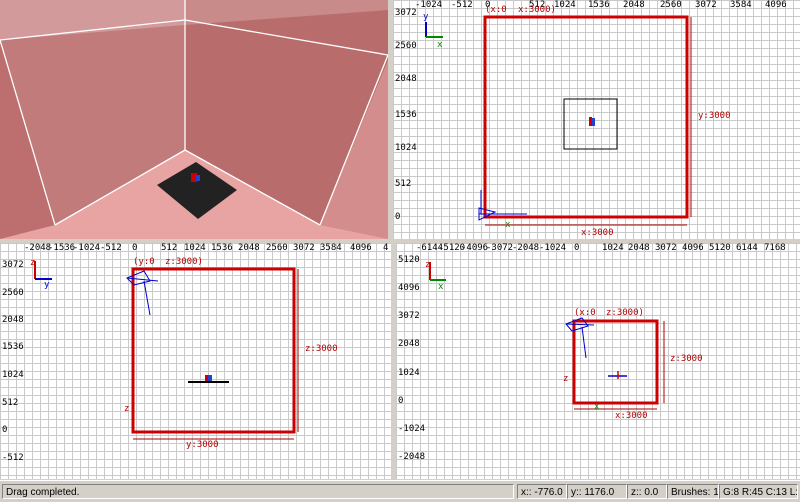  What do you see at coordinates (542, 491) in the screenshot?
I see `status-coord-x: x:: -776.0` at bounding box center [542, 491].